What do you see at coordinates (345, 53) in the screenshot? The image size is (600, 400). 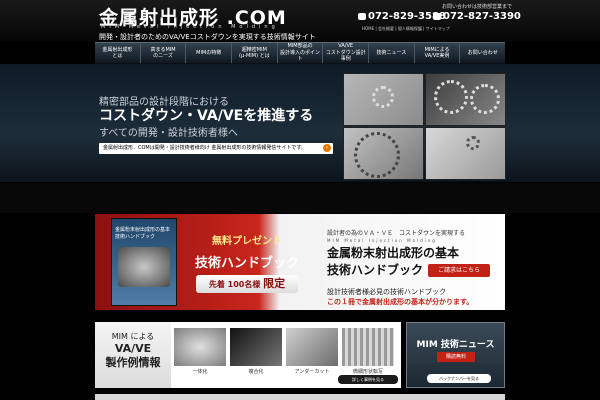 I see `nav-item-vave-cases: VA/VE コストダウン設計事例` at bounding box center [345, 53].